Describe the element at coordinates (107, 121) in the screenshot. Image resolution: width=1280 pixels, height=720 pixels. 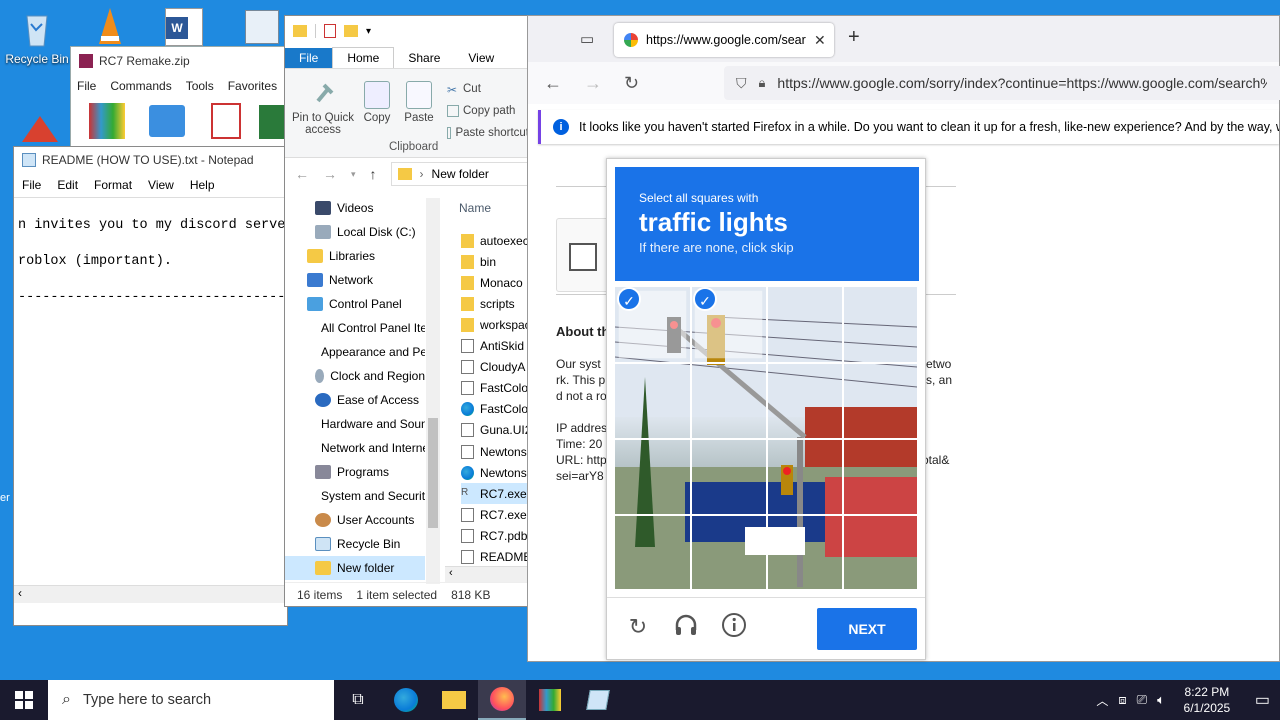
I see `add-icon` at that location.